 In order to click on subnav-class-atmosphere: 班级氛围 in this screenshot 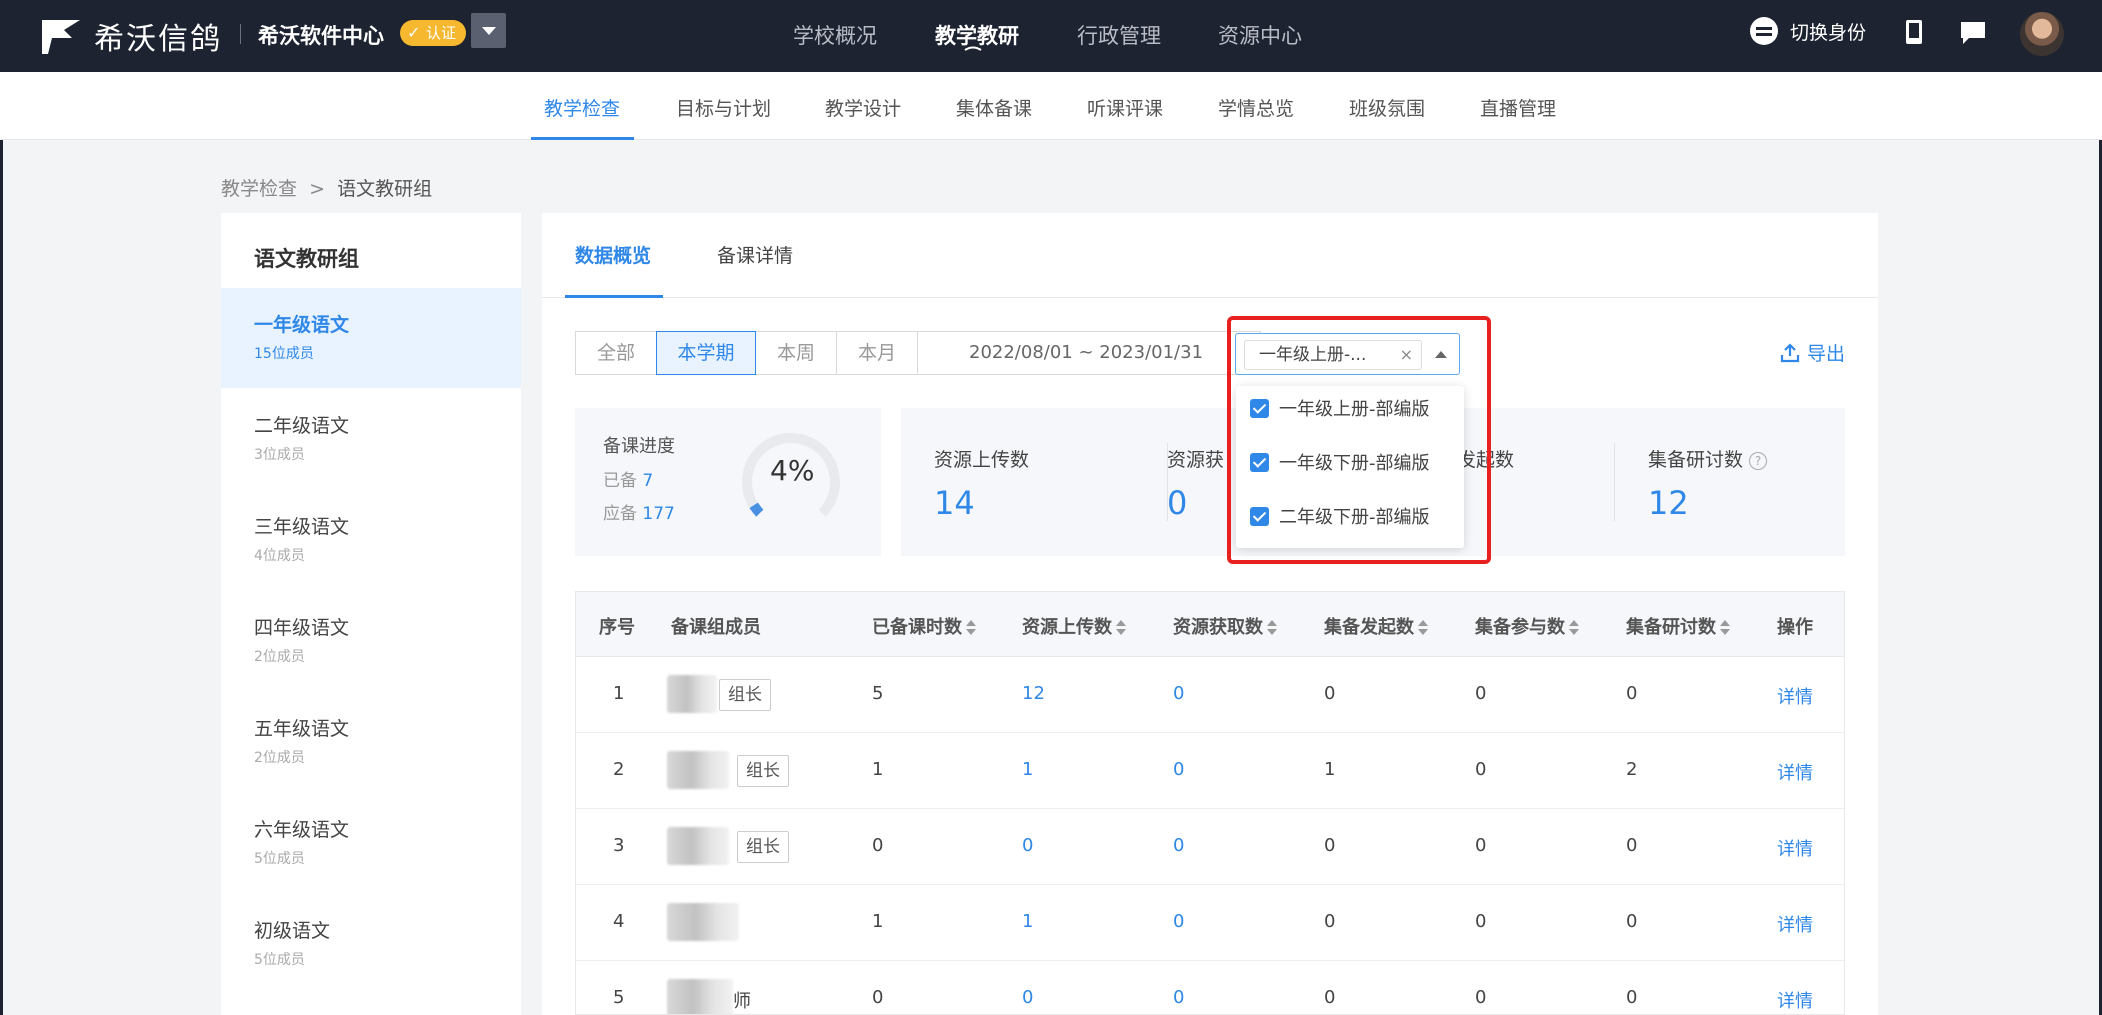, I will do `click(1387, 107)`.